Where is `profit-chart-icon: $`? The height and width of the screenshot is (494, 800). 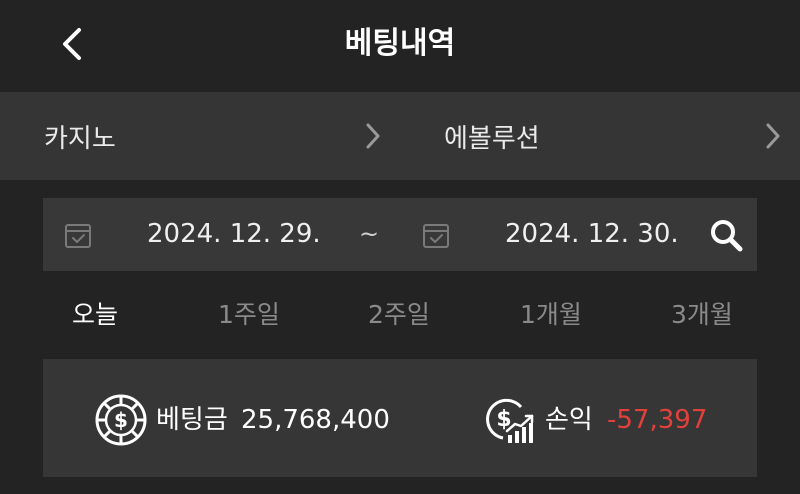
profit-chart-icon: $ is located at coordinates (510, 420).